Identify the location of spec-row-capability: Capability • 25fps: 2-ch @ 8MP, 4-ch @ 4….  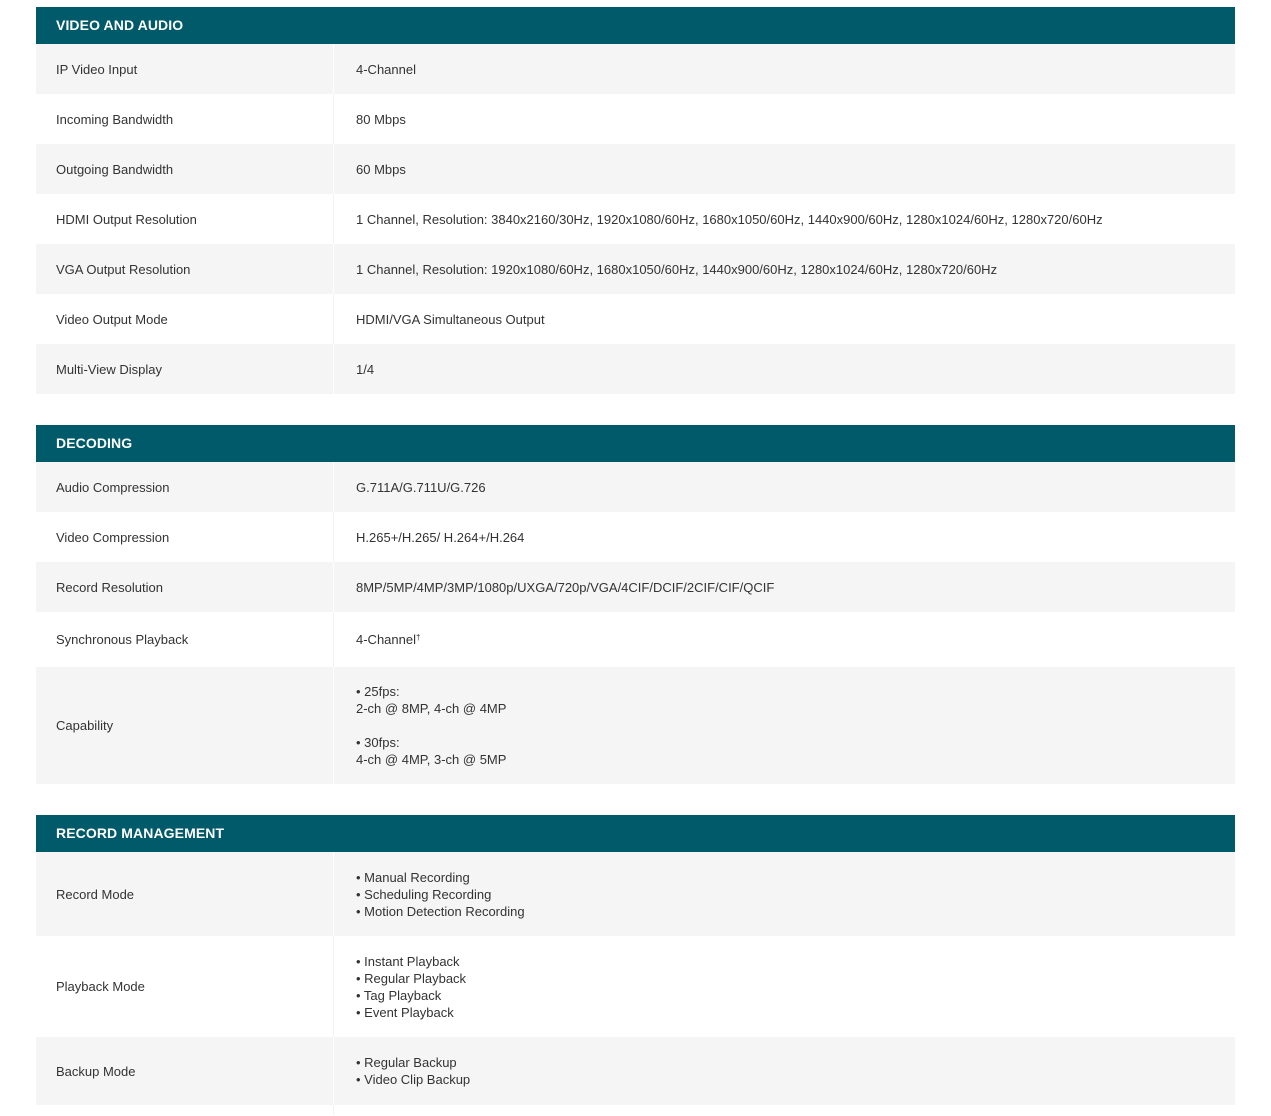
(635, 725).